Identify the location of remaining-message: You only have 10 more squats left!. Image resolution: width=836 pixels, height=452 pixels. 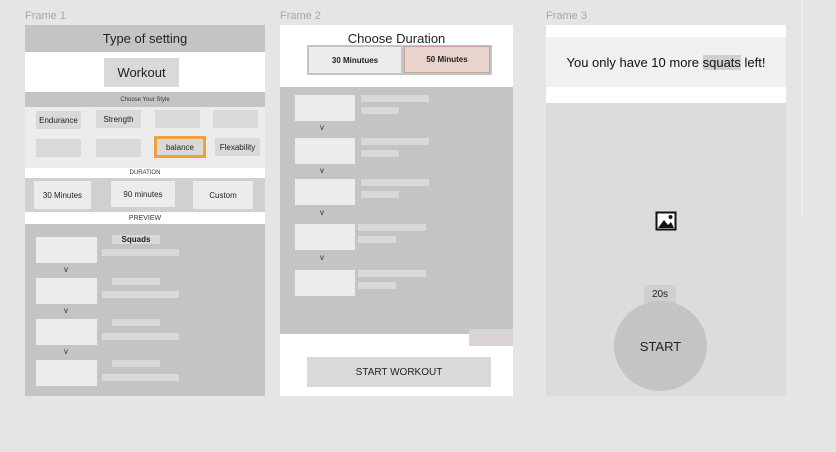
(666, 62).